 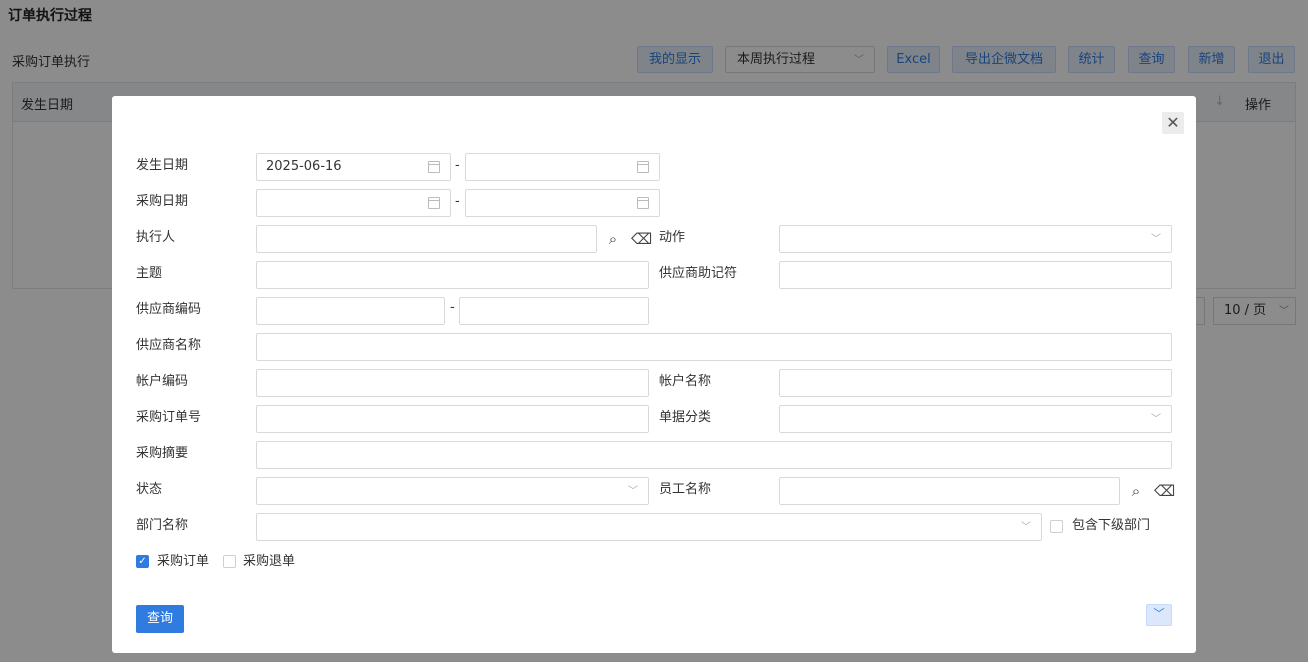 What do you see at coordinates (162, 525) in the screenshot?
I see `dept-name-label: 部门名称` at bounding box center [162, 525].